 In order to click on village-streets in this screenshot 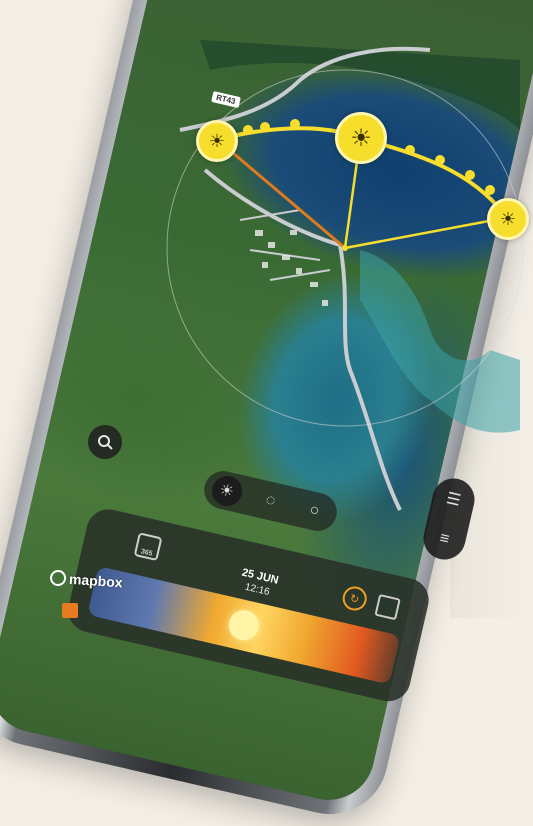, I will do `click(285, 245)`.